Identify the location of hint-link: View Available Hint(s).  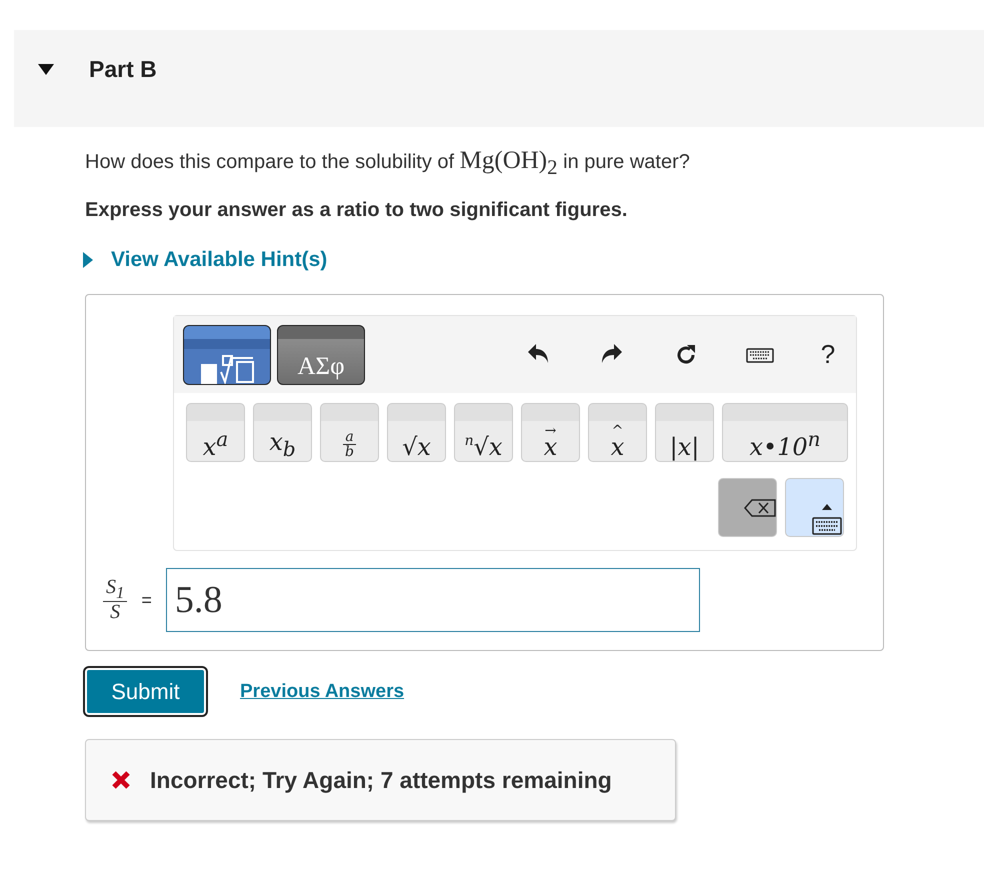
(219, 260).